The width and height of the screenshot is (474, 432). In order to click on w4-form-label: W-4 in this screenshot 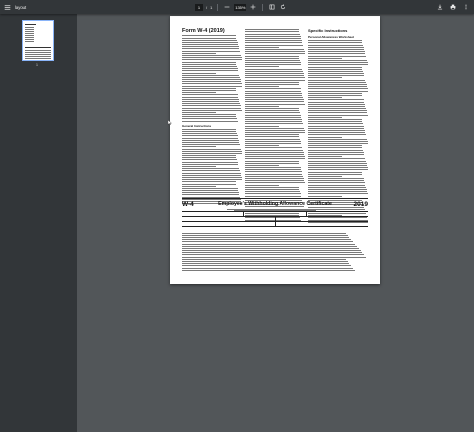, I will do `click(194, 204)`.